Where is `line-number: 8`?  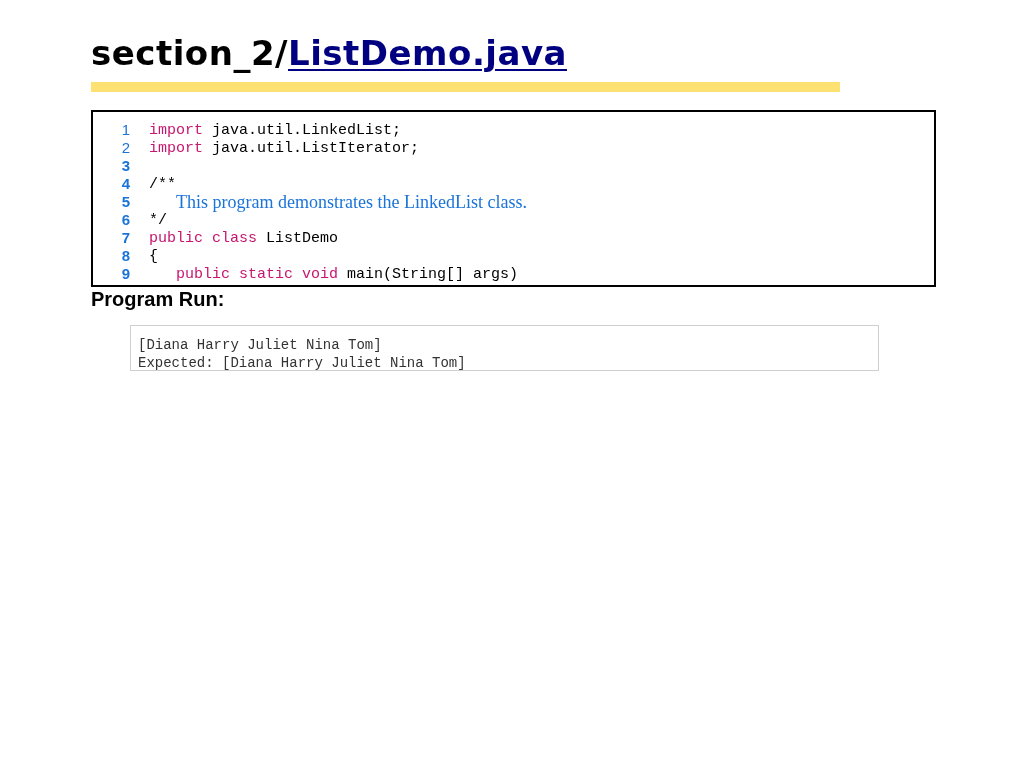 line-number: 8 is located at coordinates (125, 255).